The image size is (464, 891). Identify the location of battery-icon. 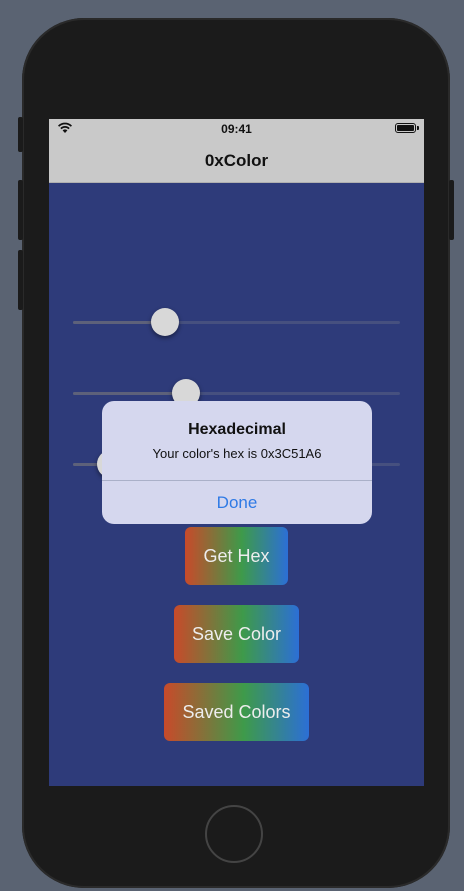
(407, 128).